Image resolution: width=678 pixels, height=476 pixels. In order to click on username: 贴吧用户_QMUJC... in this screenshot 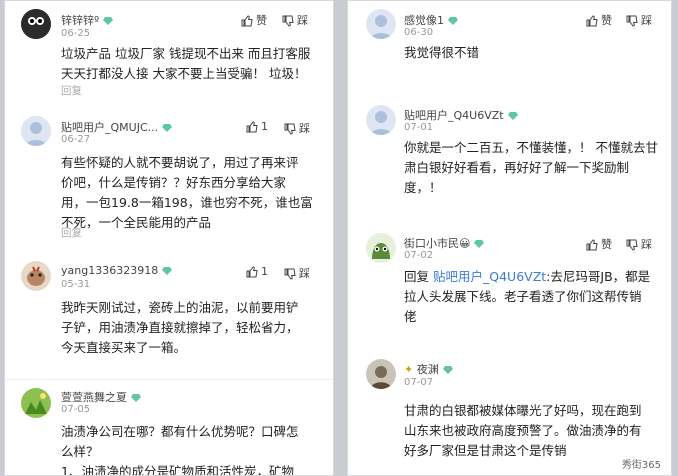, I will do `click(117, 127)`.